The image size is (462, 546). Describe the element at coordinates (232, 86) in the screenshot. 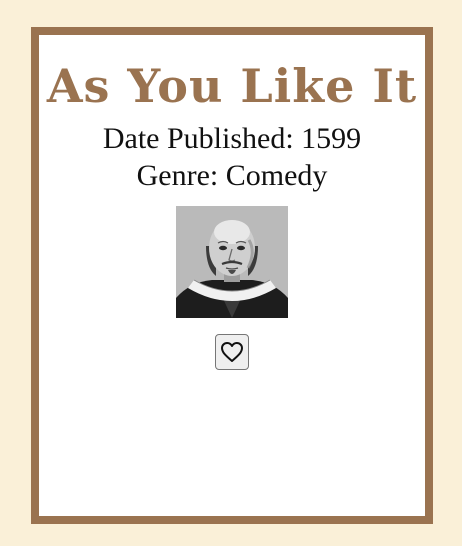

I see `book-title: As You Like It` at that location.